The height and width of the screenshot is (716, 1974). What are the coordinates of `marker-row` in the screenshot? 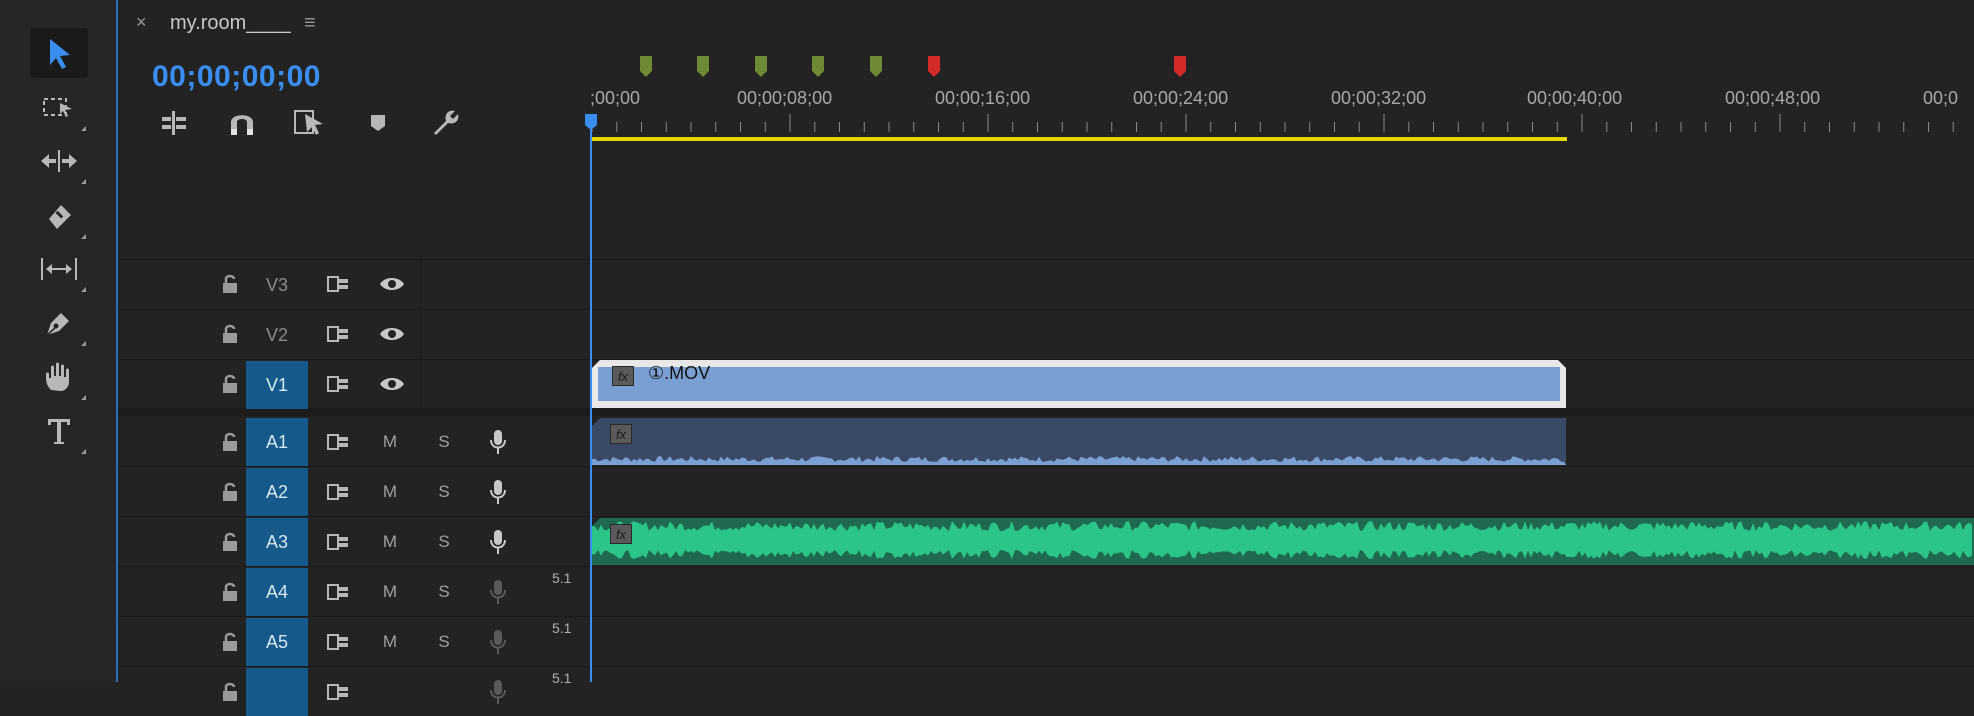 It's located at (1282, 68).